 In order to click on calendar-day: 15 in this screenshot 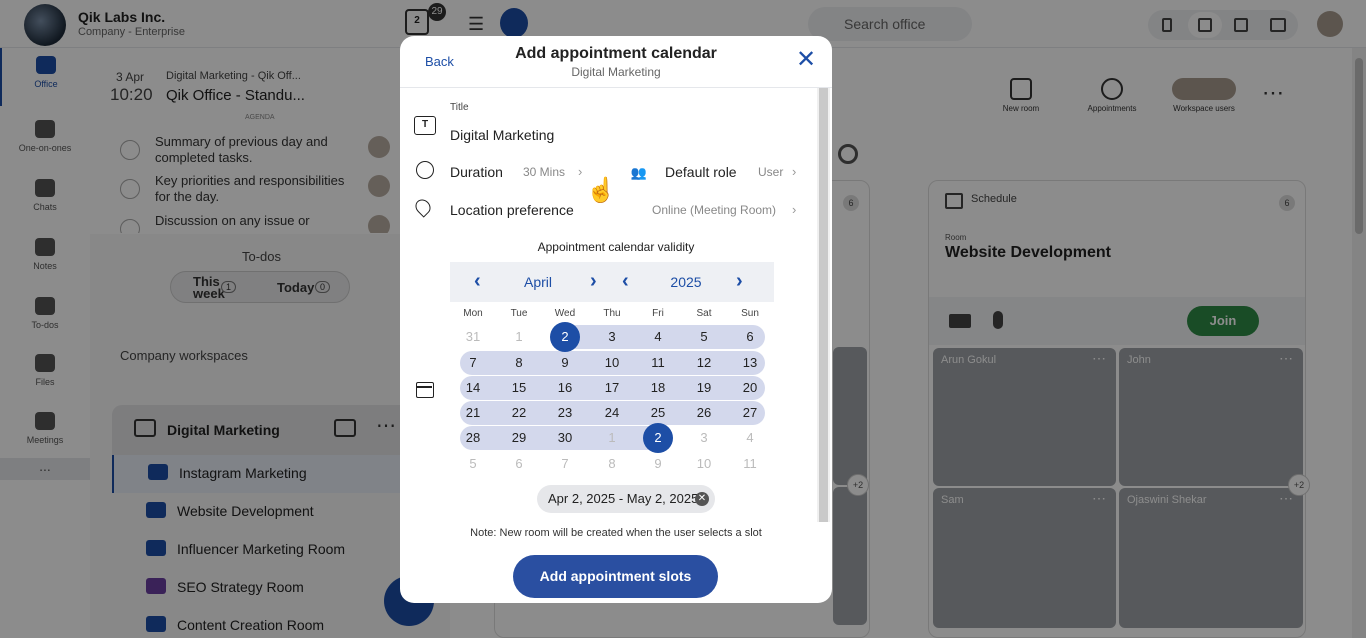, I will do `click(519, 388)`.